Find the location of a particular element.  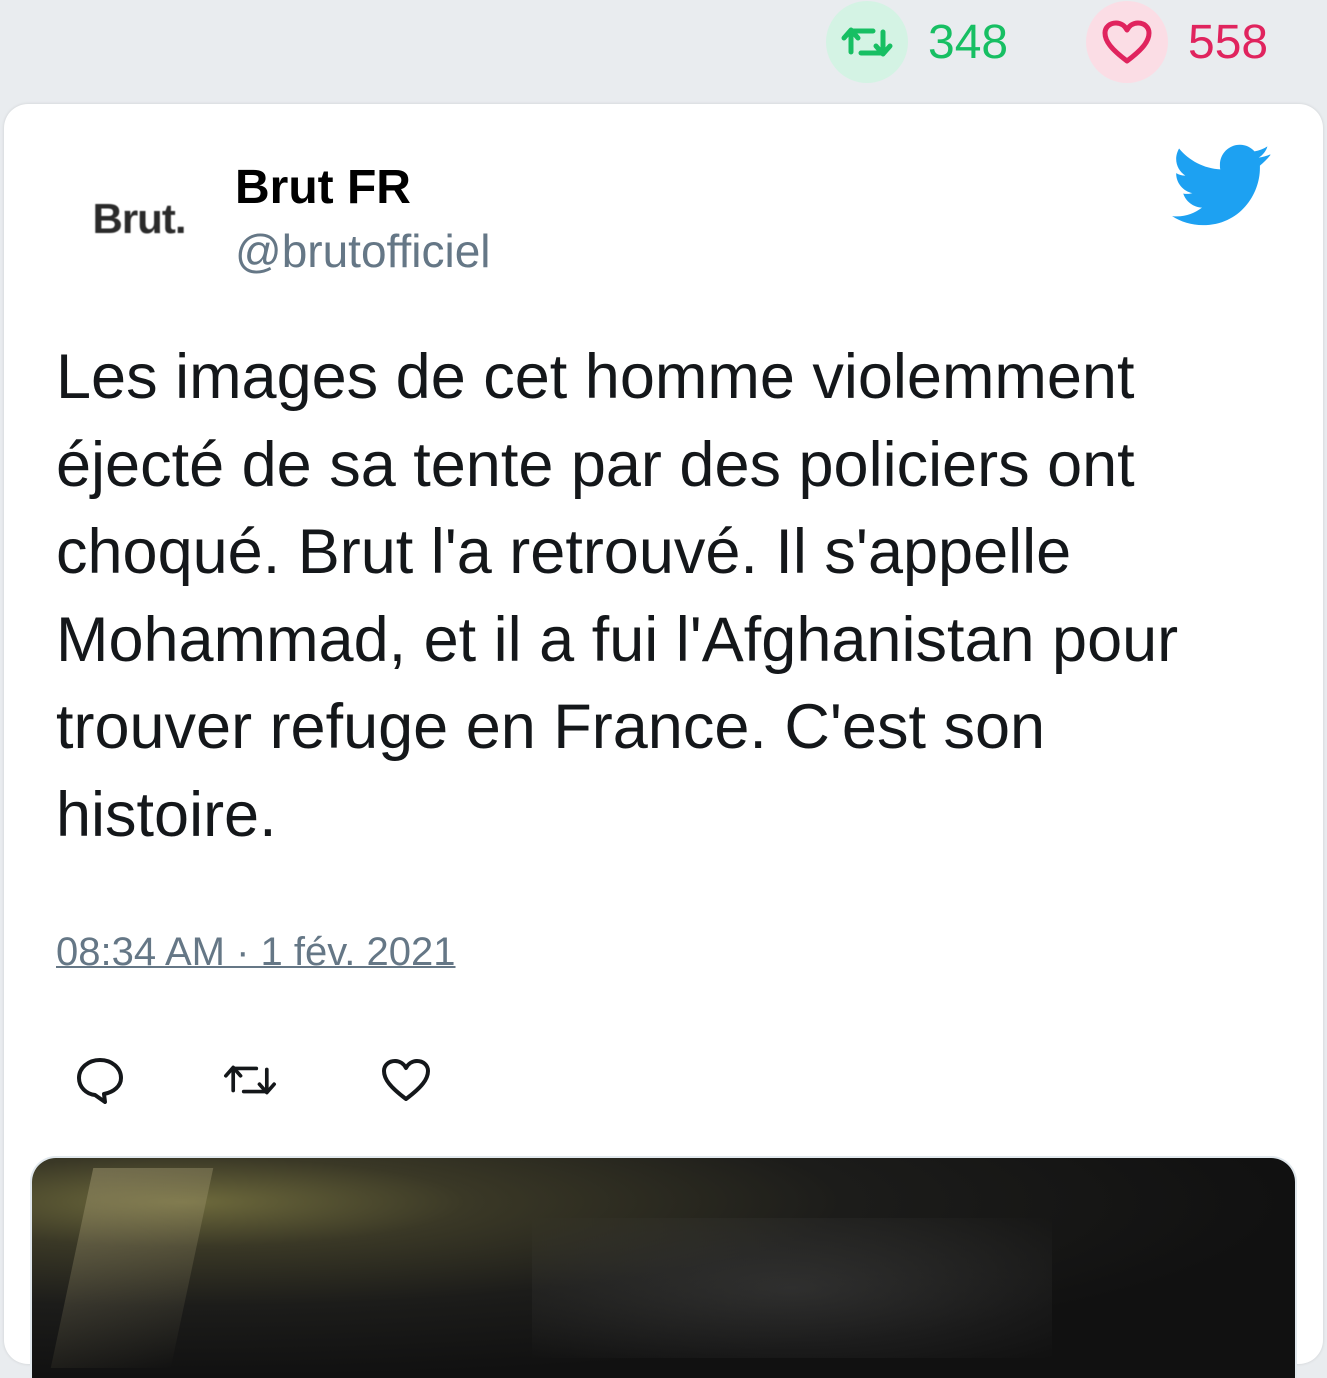

like-icon-circle is located at coordinates (1127, 42).